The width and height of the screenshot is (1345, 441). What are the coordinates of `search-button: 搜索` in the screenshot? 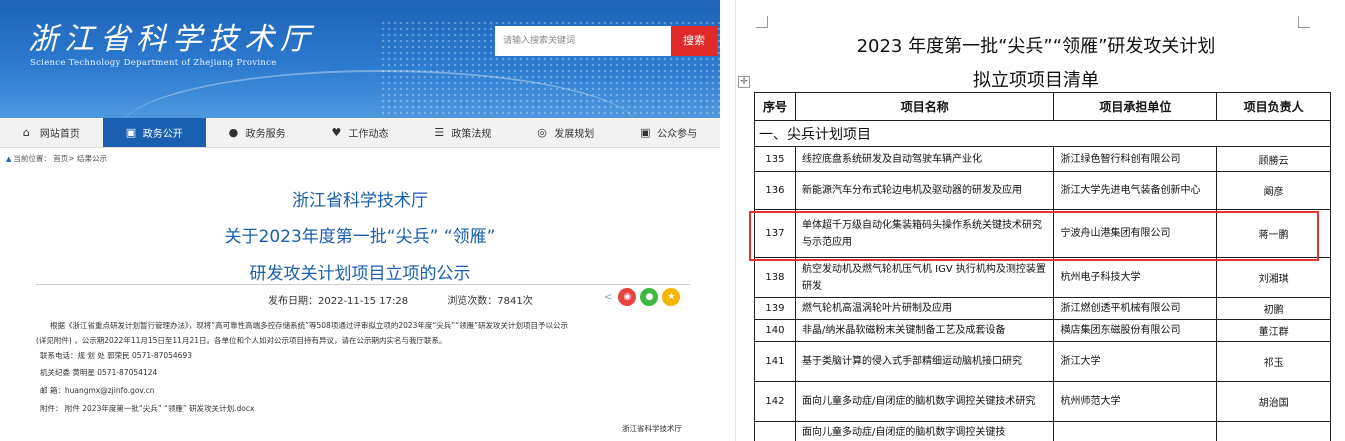 It's located at (694, 41).